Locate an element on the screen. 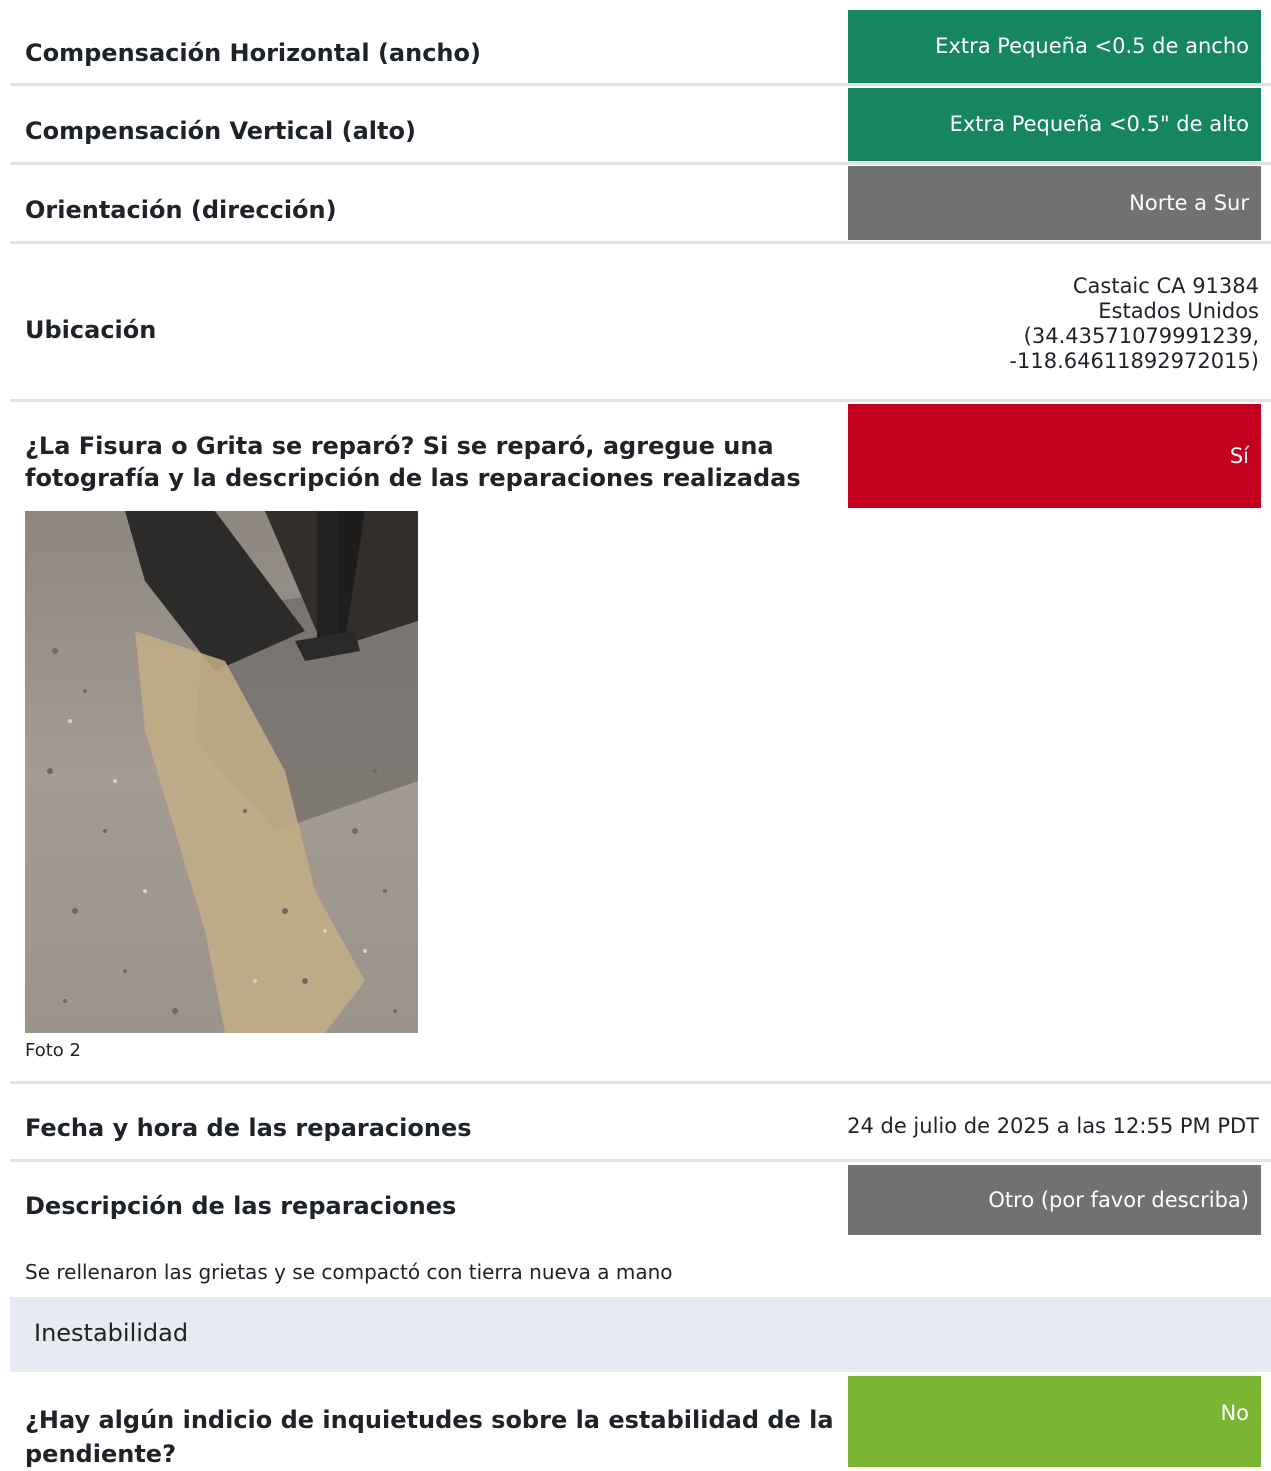 The image size is (1271, 1471). orientation-value: Norte a Sur is located at coordinates (1054, 203).